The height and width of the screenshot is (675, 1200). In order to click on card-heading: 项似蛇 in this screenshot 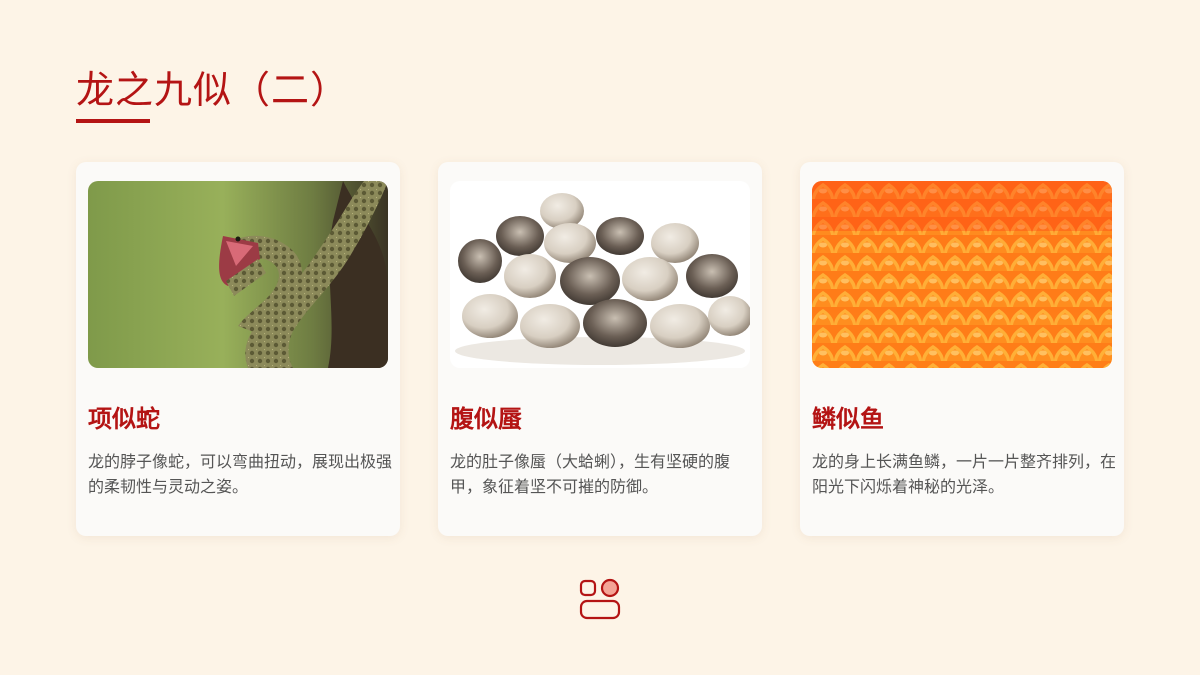, I will do `click(124, 418)`.